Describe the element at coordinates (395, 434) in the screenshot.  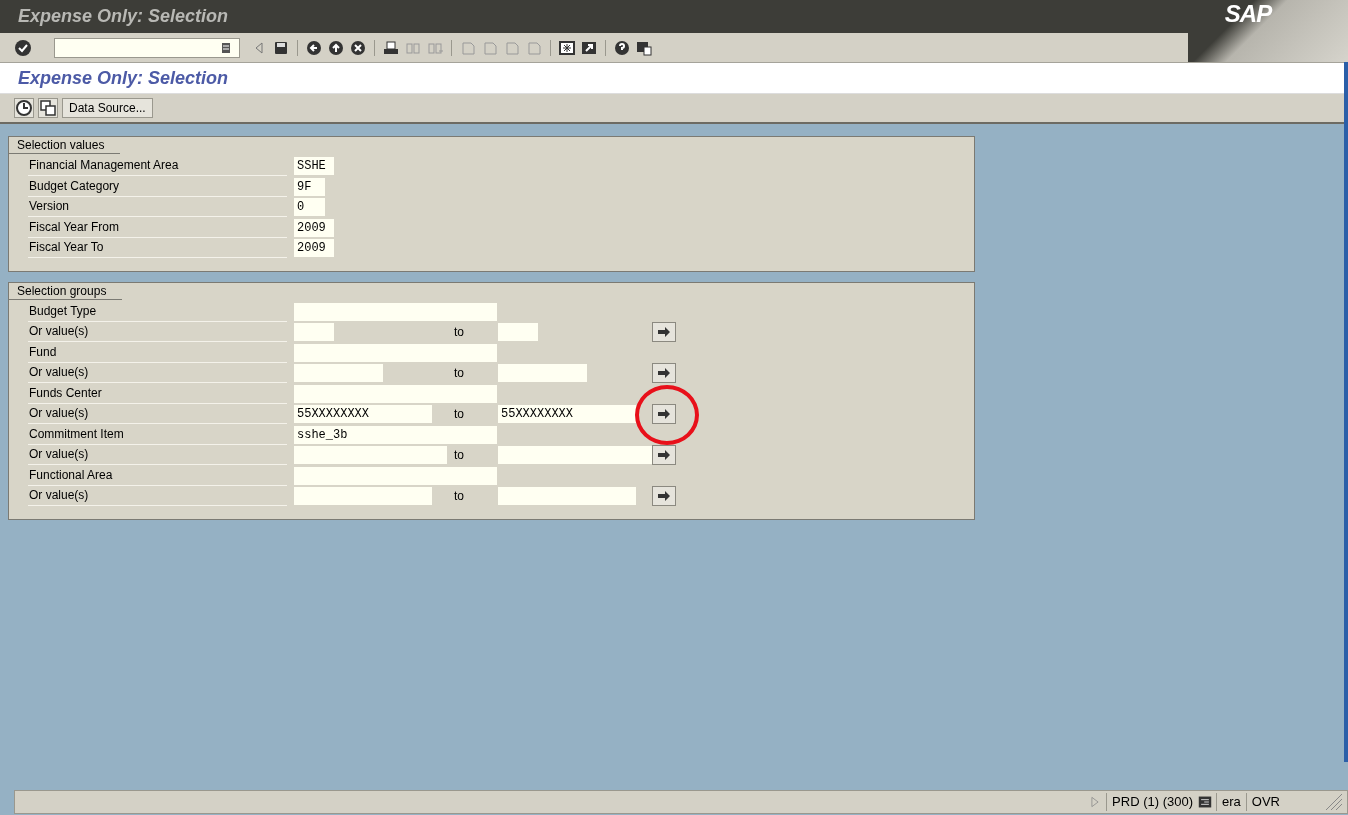
I see `input-field: sshe_3b` at that location.